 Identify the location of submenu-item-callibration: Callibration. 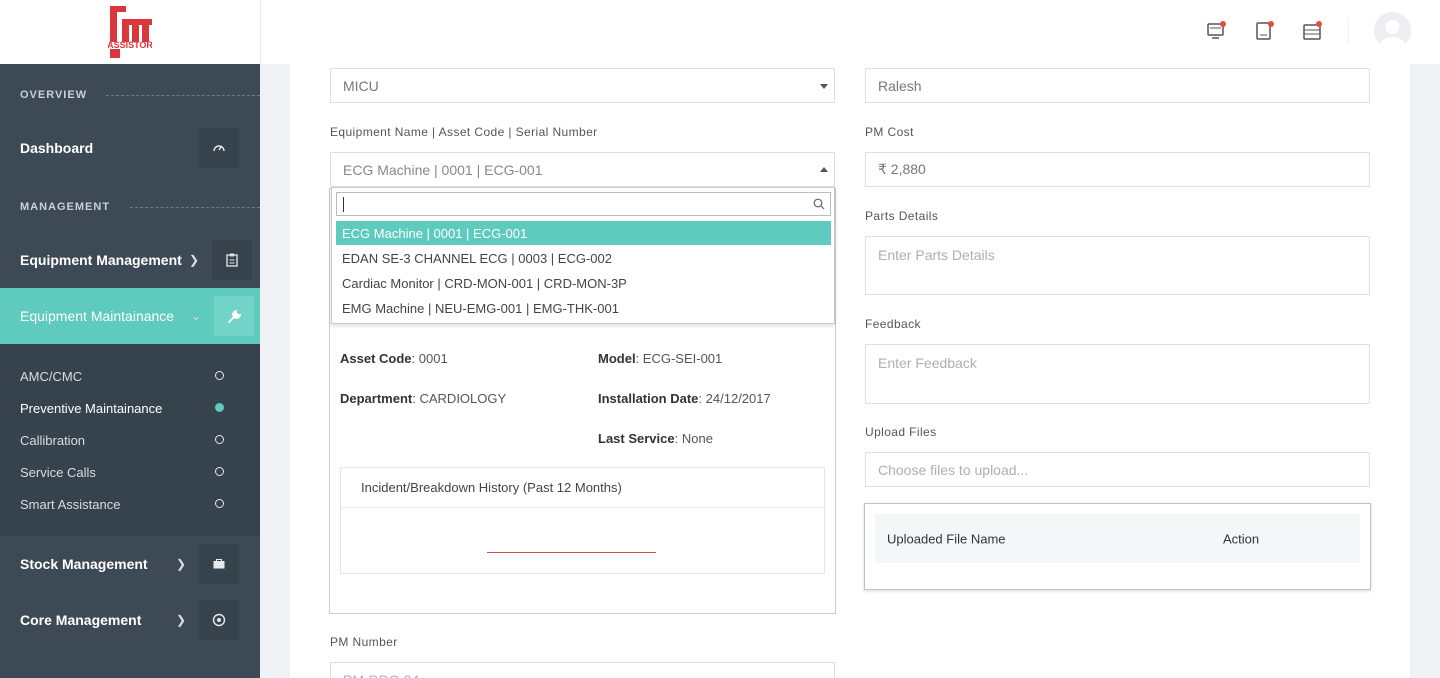
(52, 440).